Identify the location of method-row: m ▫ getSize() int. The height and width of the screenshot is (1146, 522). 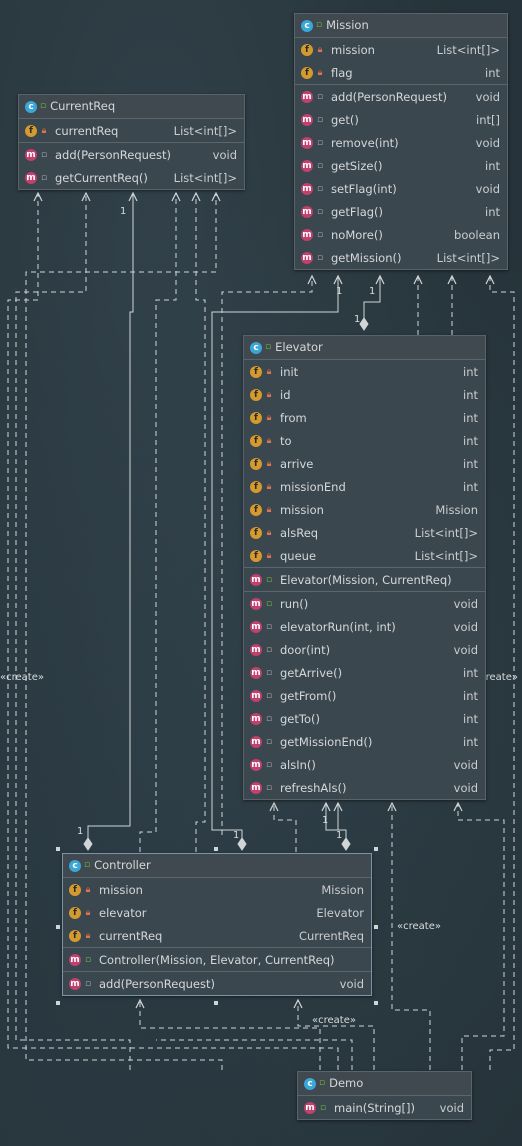
(401, 165).